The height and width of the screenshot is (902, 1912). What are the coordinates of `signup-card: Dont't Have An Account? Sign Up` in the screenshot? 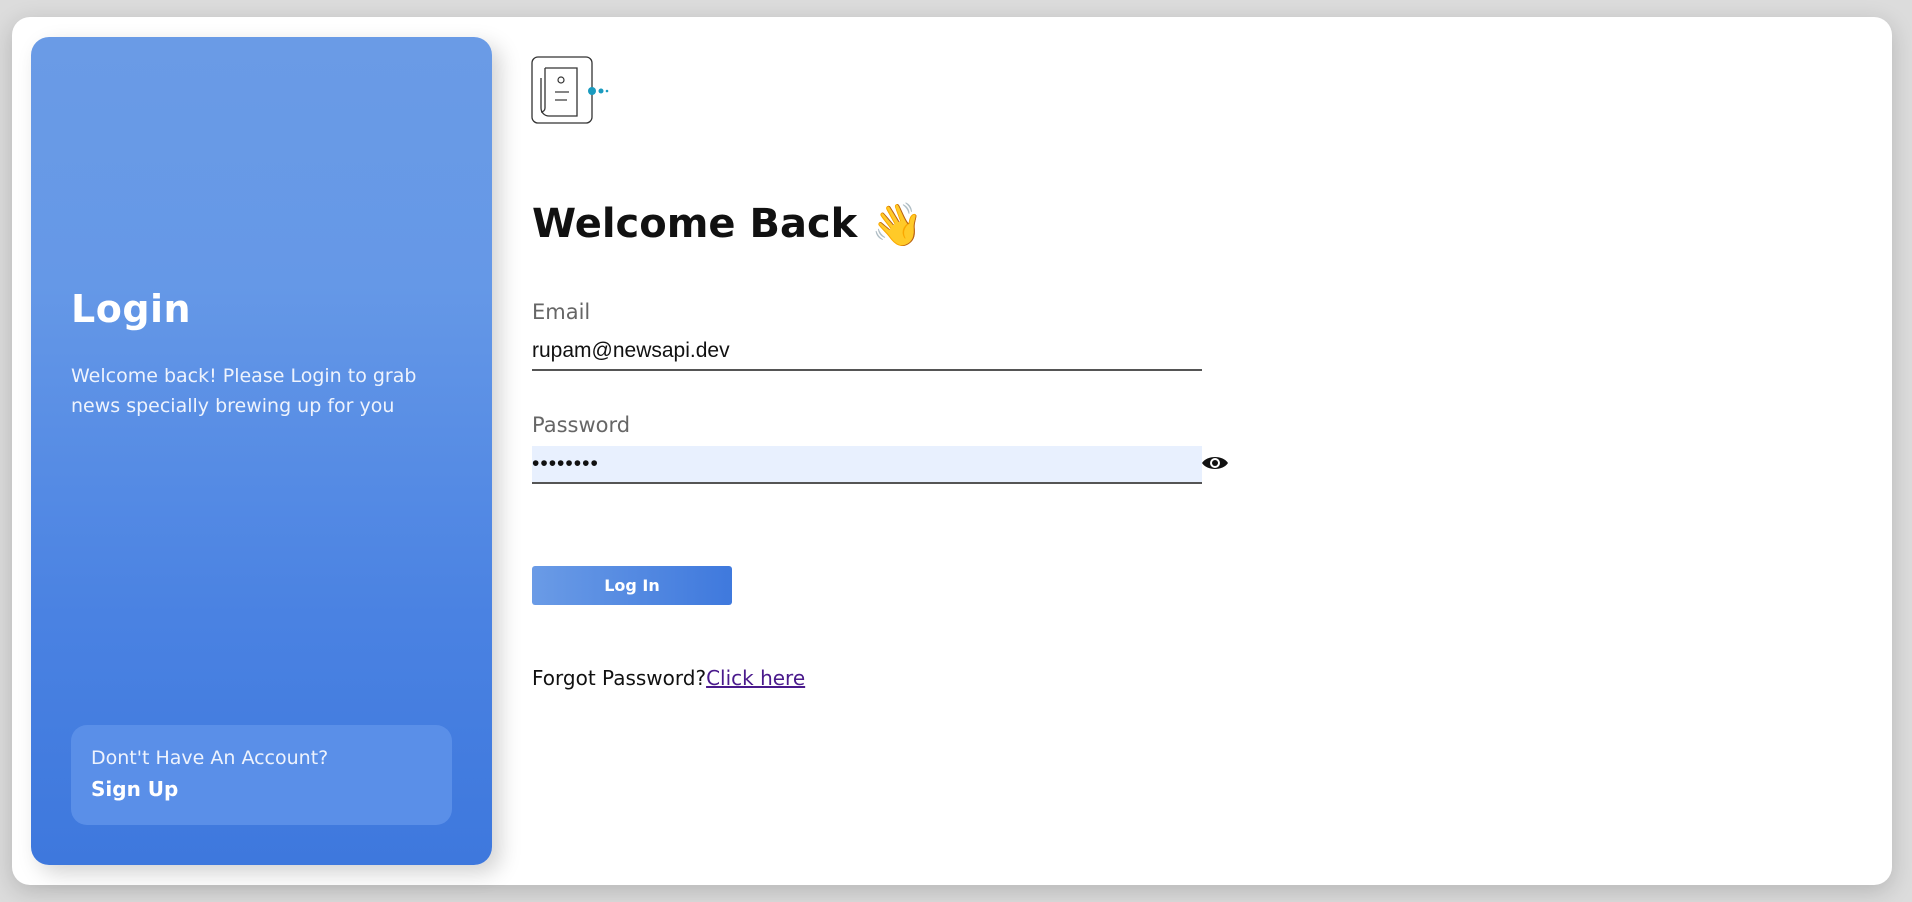 It's located at (261, 775).